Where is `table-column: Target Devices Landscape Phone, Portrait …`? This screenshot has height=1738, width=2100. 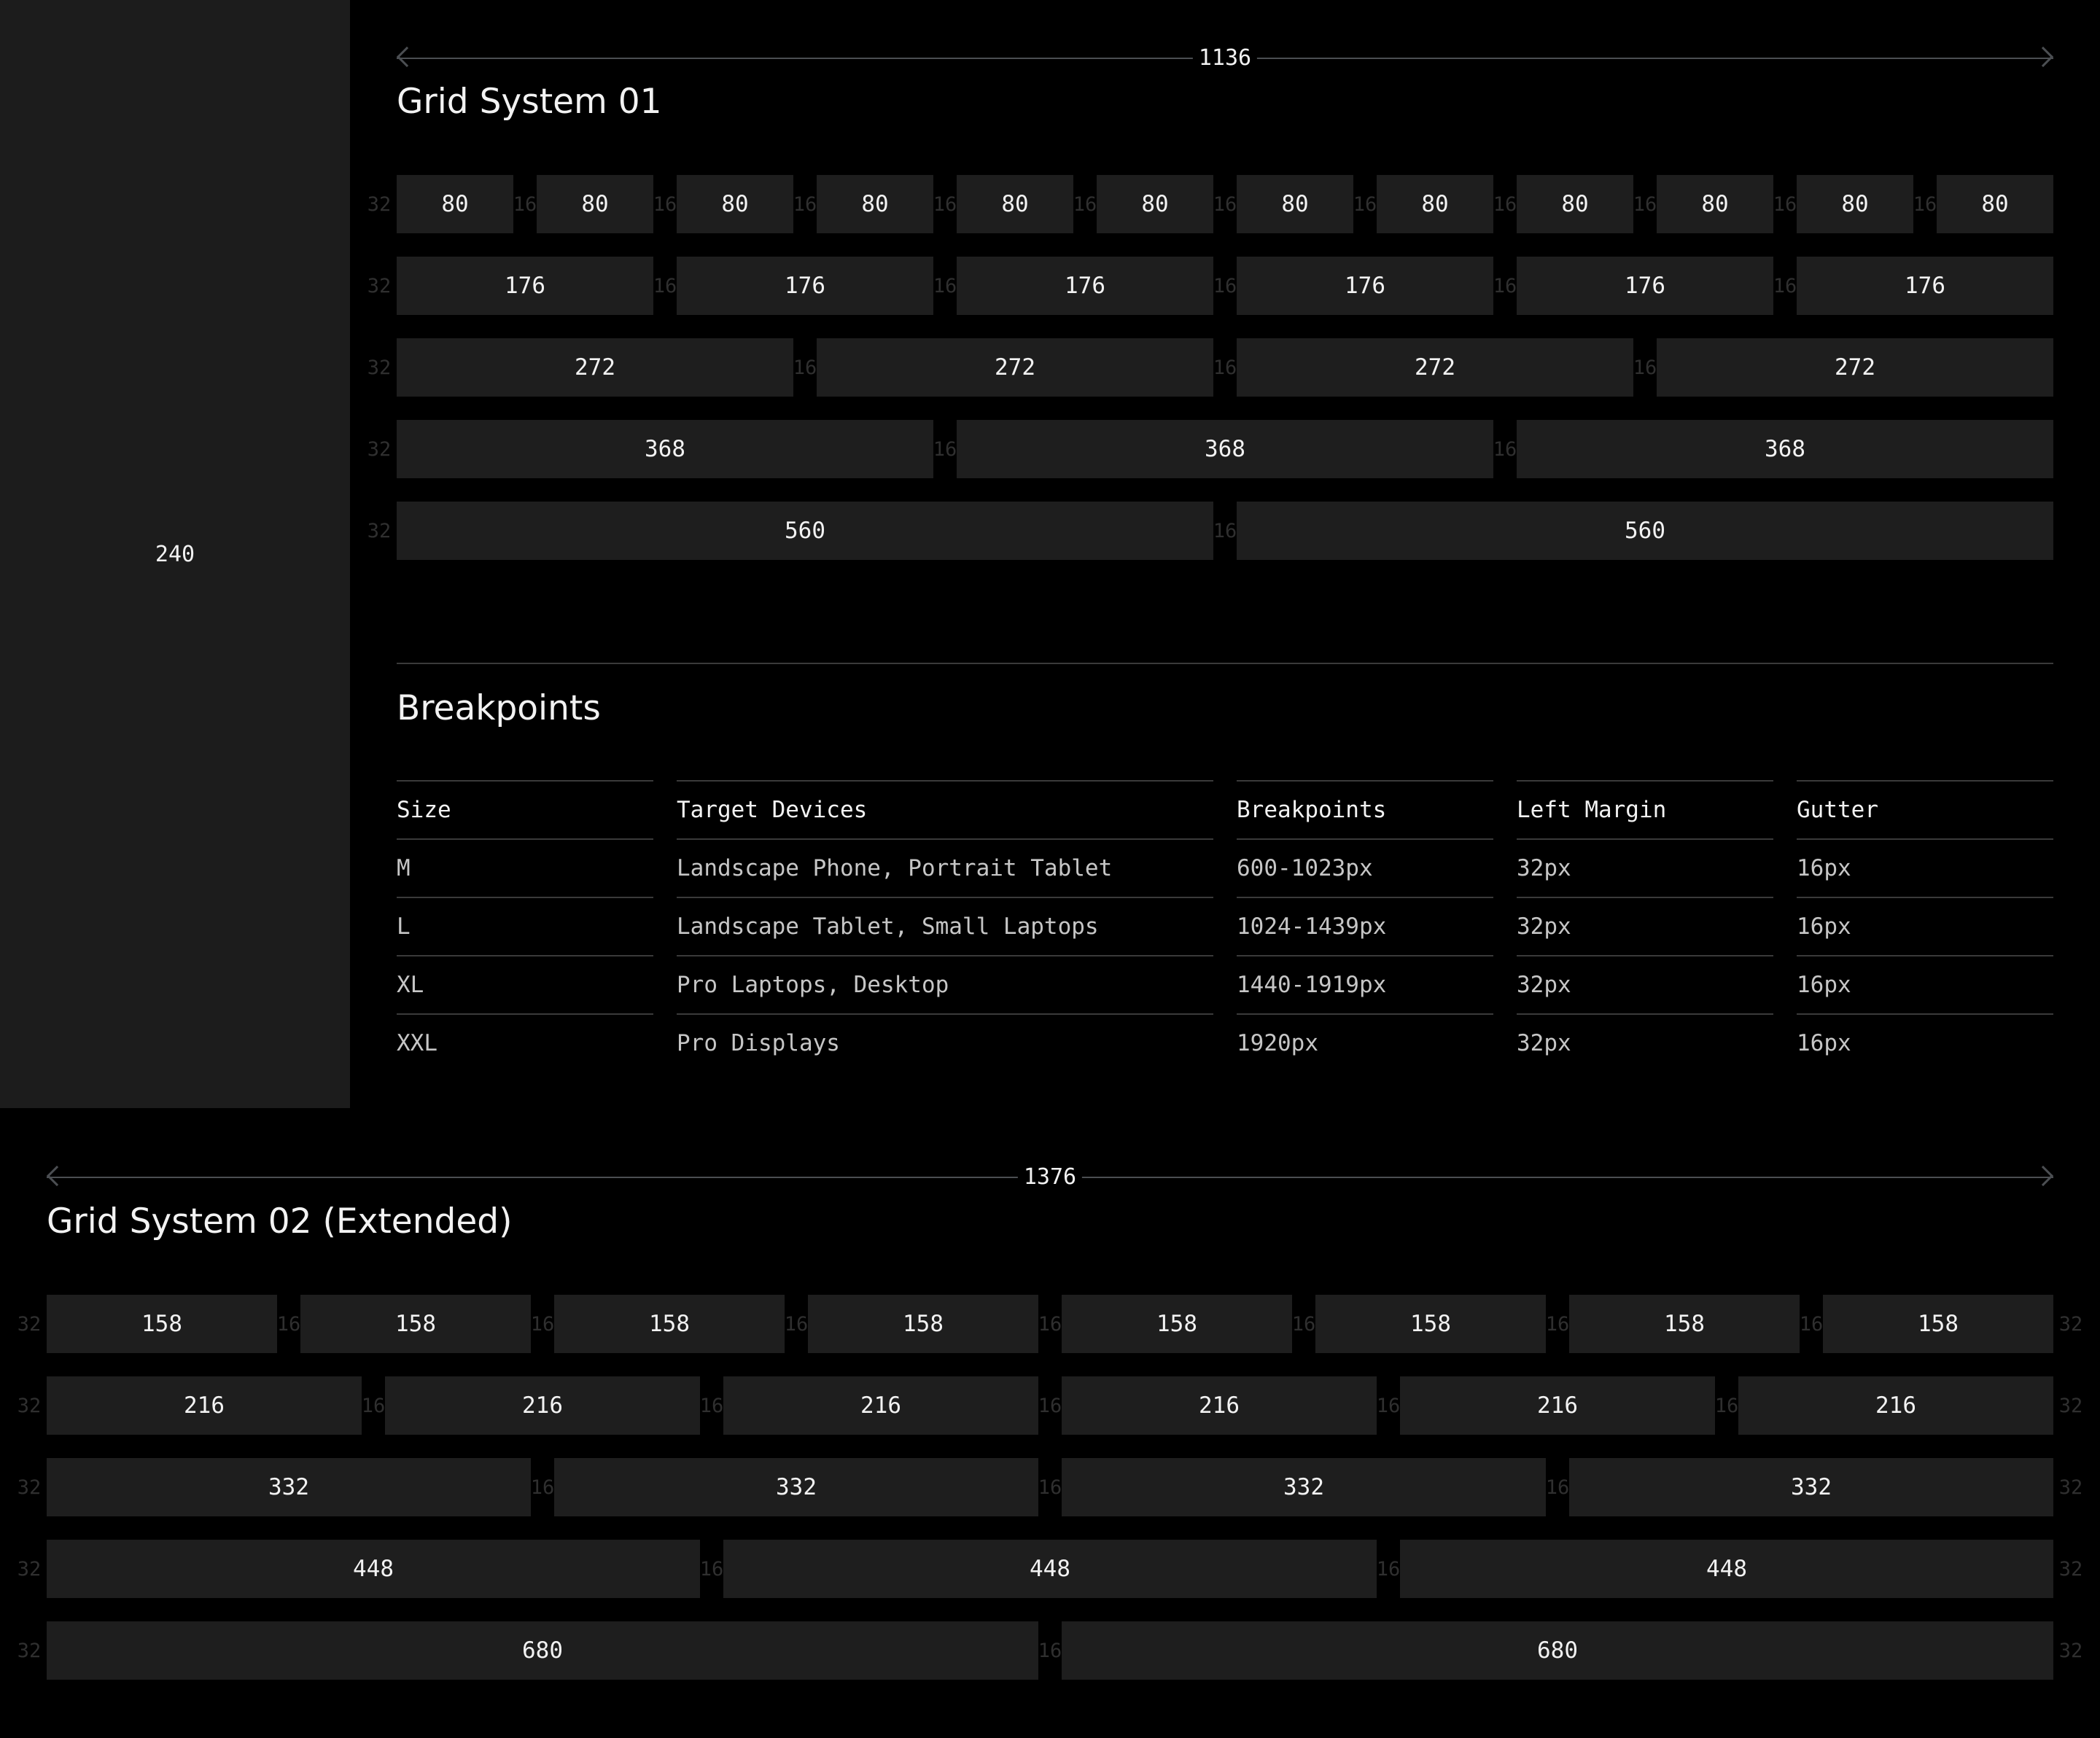 table-column: Target Devices Landscape Phone, Portrait … is located at coordinates (945, 926).